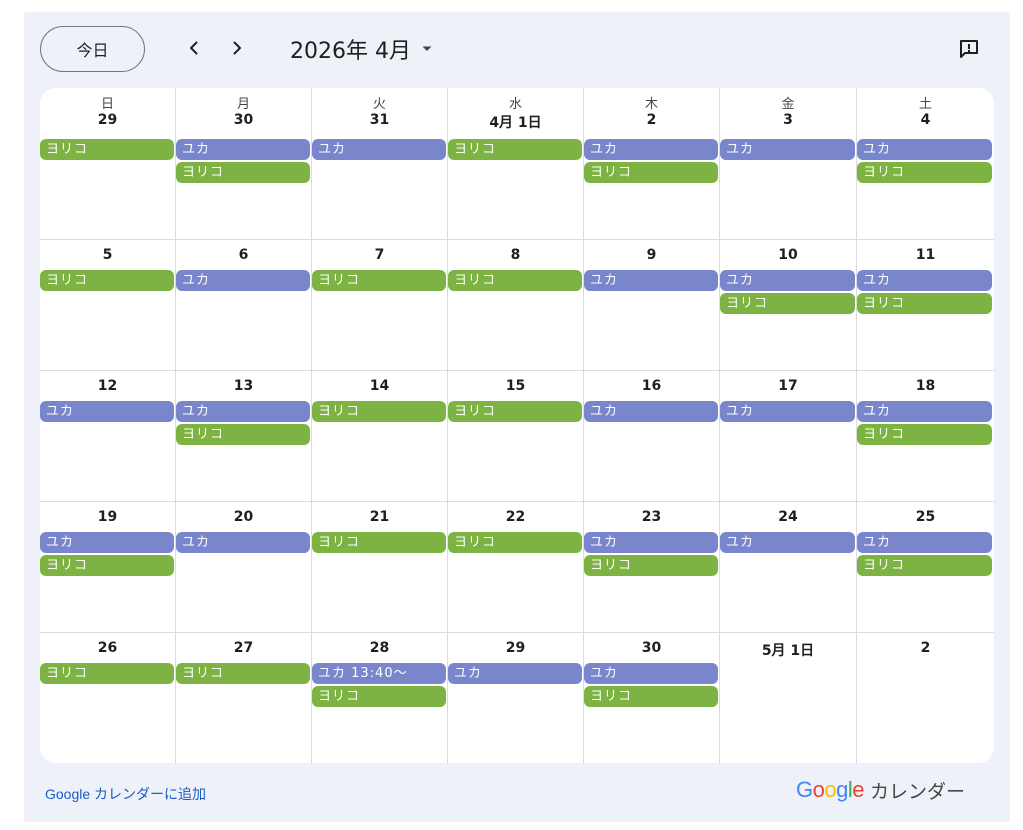 Image resolution: width=1023 pixels, height=830 pixels. Describe the element at coordinates (125, 794) in the screenshot. I see `add-to-google-calendar-link: Google カレンダーに追加` at that location.